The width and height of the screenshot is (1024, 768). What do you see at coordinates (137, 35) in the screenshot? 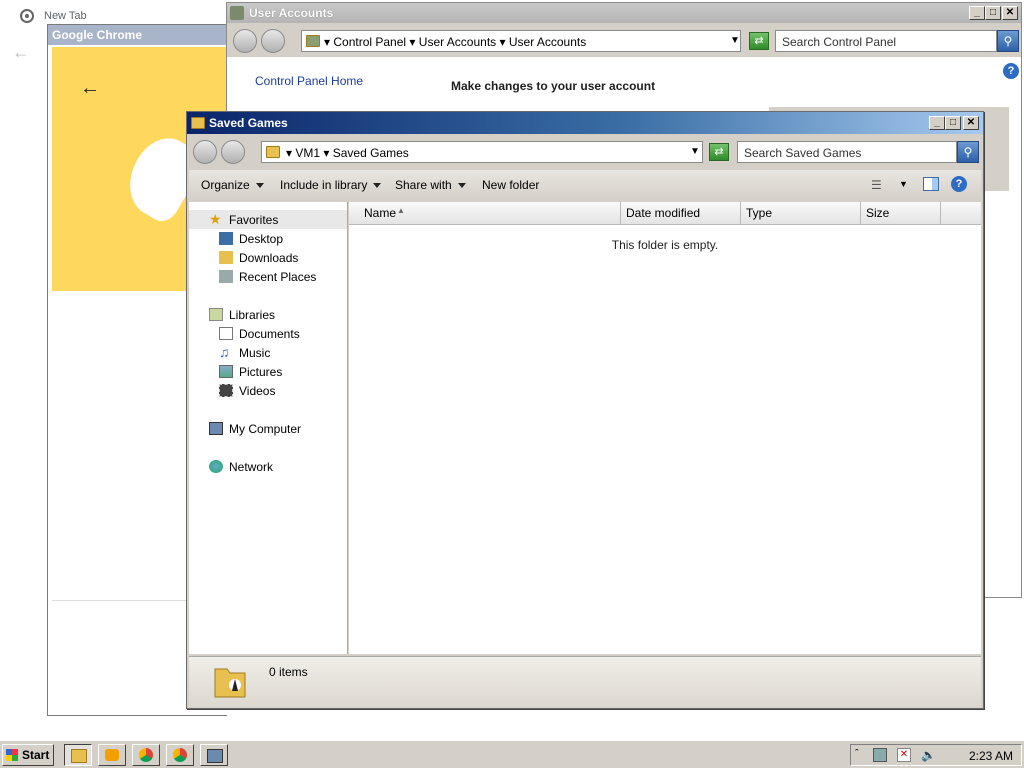
I see `google-chrome-title: Google Chrome` at bounding box center [137, 35].